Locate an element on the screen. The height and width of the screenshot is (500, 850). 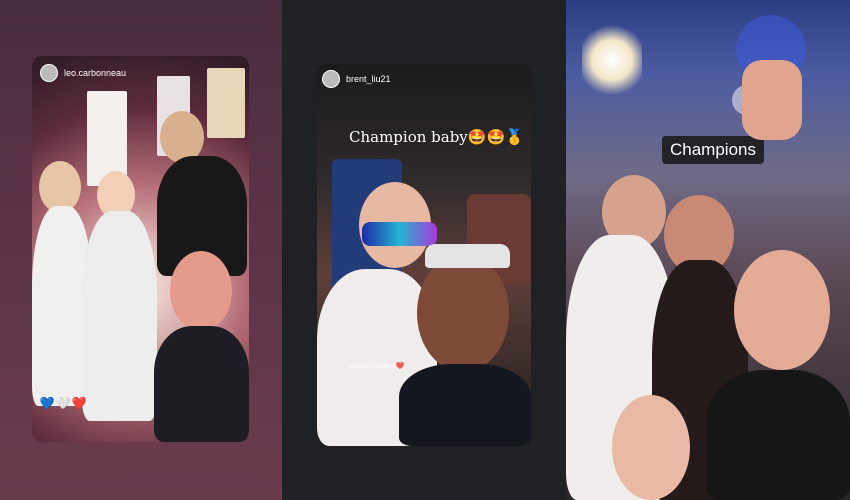
blue-heart-icon: 💙 is located at coordinates (47, 402).